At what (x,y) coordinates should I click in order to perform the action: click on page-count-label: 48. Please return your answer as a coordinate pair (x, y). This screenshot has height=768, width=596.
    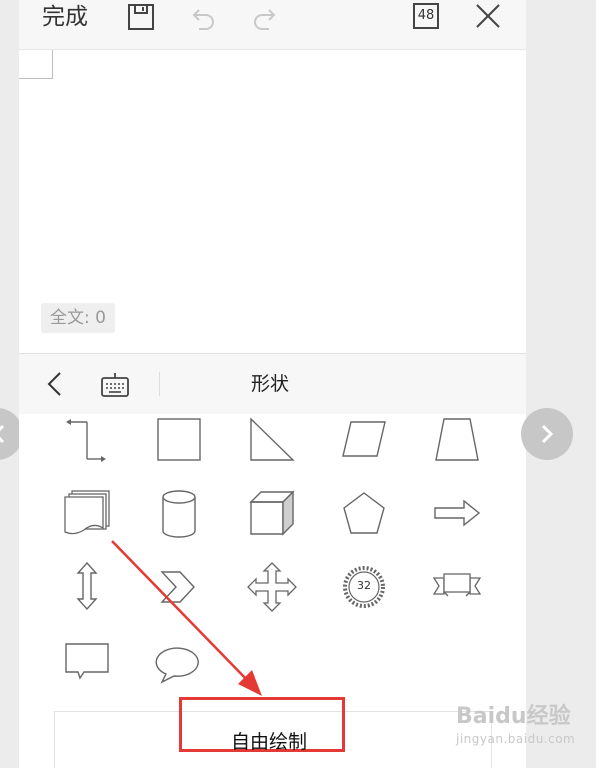
    Looking at the image, I should click on (426, 15).